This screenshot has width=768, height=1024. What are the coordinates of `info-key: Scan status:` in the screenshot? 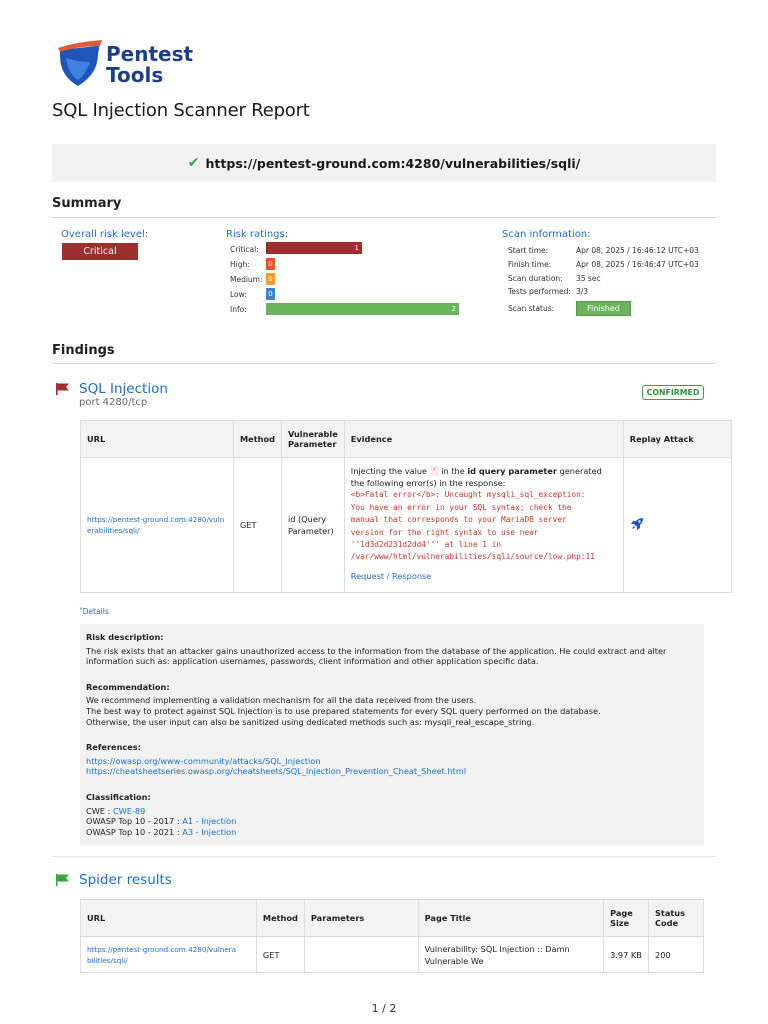 It's located at (531, 308).